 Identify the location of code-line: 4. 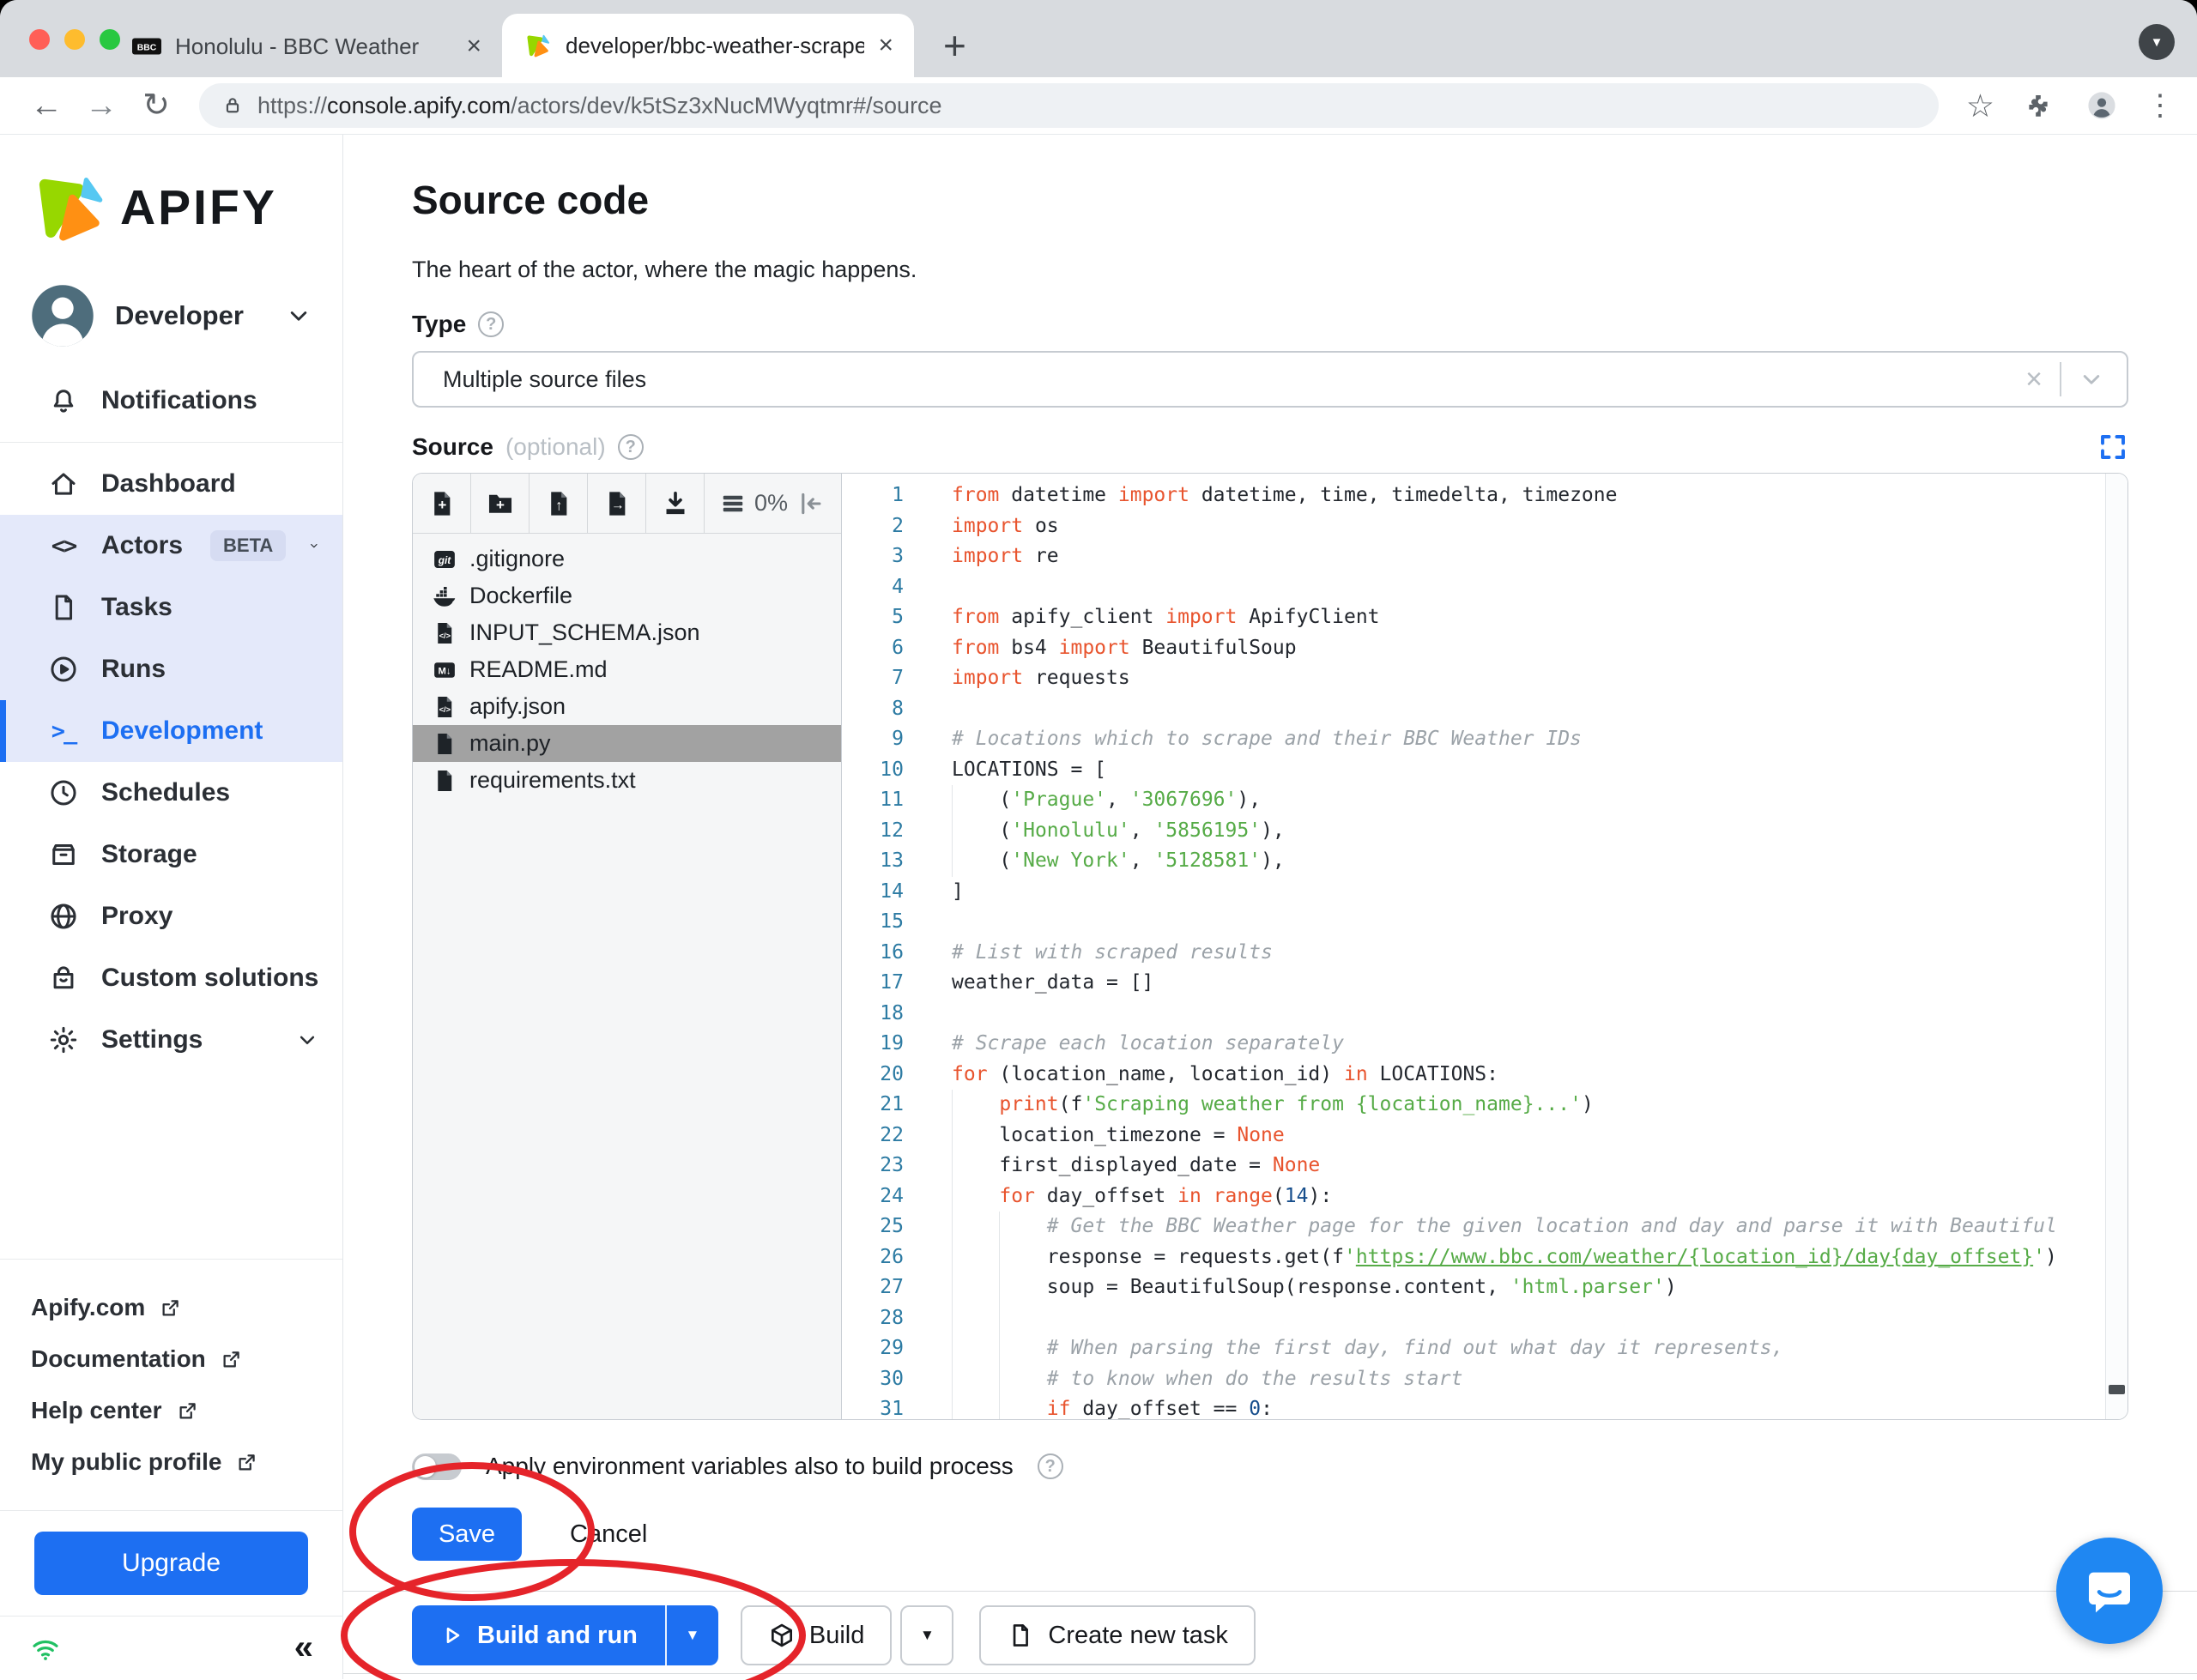
(1484, 587).